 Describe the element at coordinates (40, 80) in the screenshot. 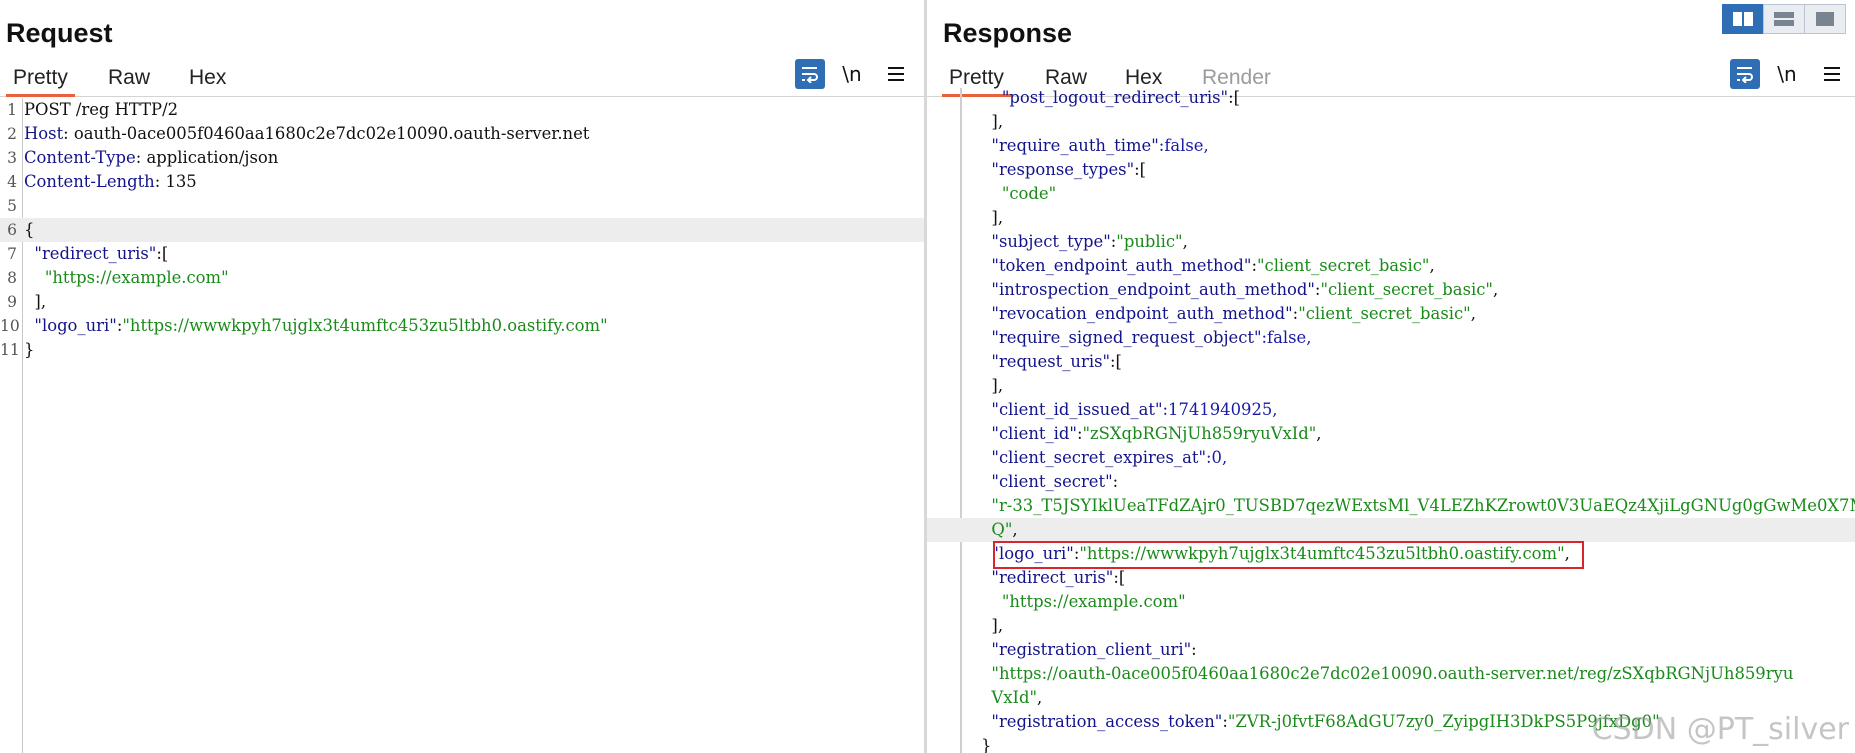

I see `request-tab-pretty: Pretty` at that location.